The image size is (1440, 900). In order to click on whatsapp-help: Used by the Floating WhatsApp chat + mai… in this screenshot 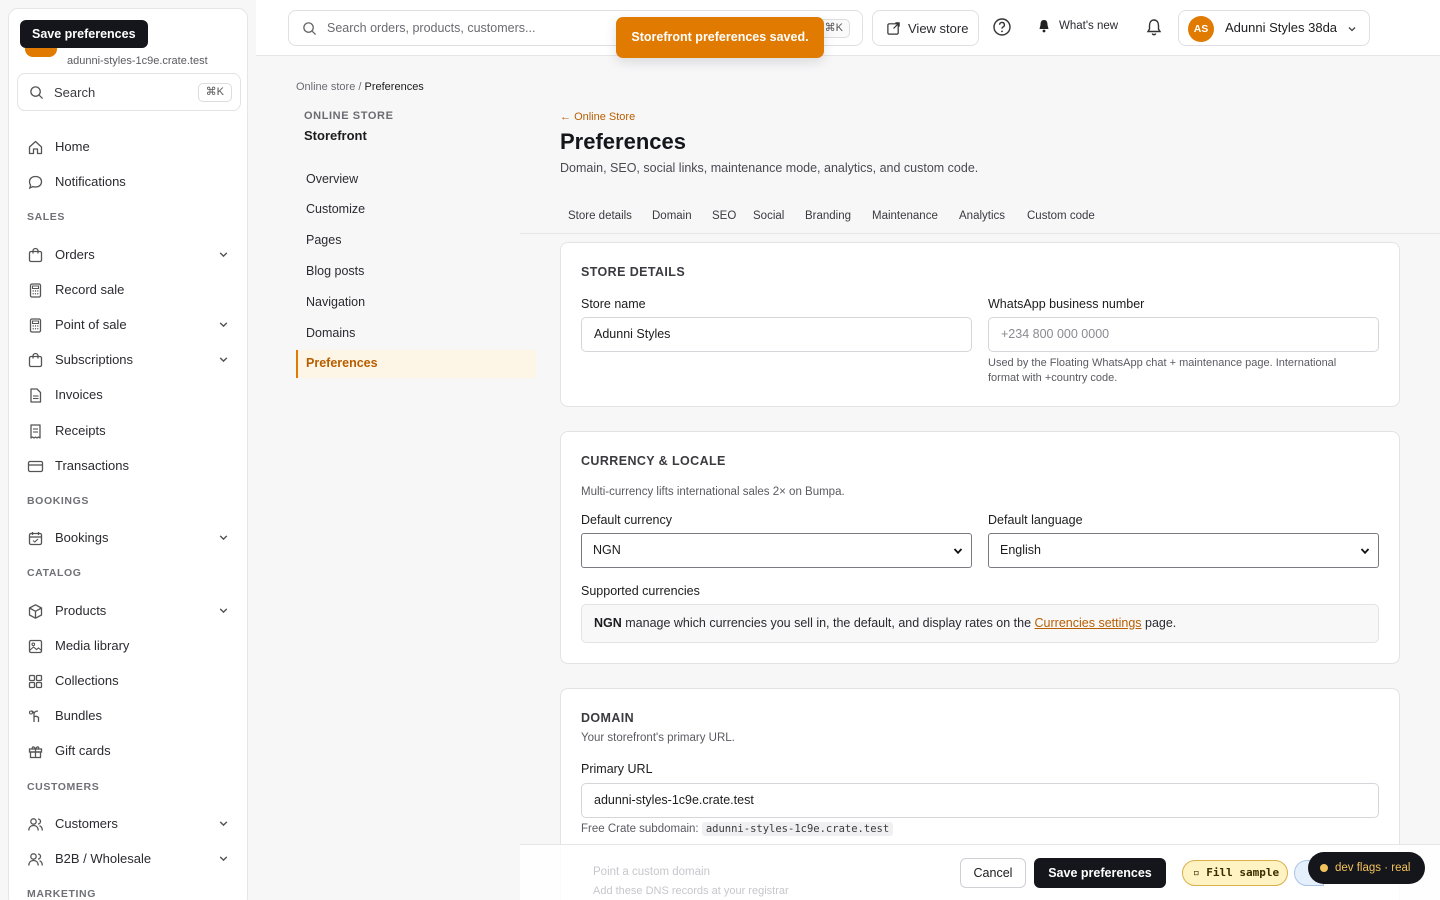, I will do `click(1162, 371)`.